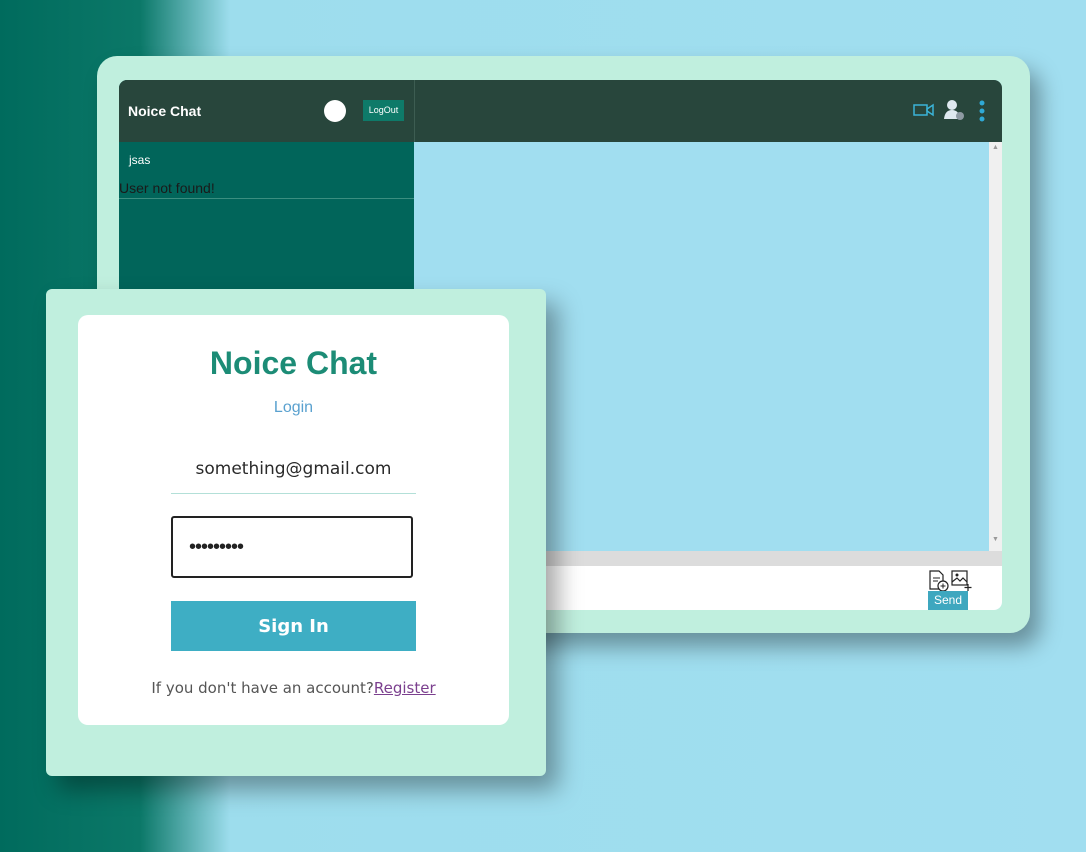 The height and width of the screenshot is (852, 1086). What do you see at coordinates (293, 363) in the screenshot?
I see `login-title: Noice Chat` at bounding box center [293, 363].